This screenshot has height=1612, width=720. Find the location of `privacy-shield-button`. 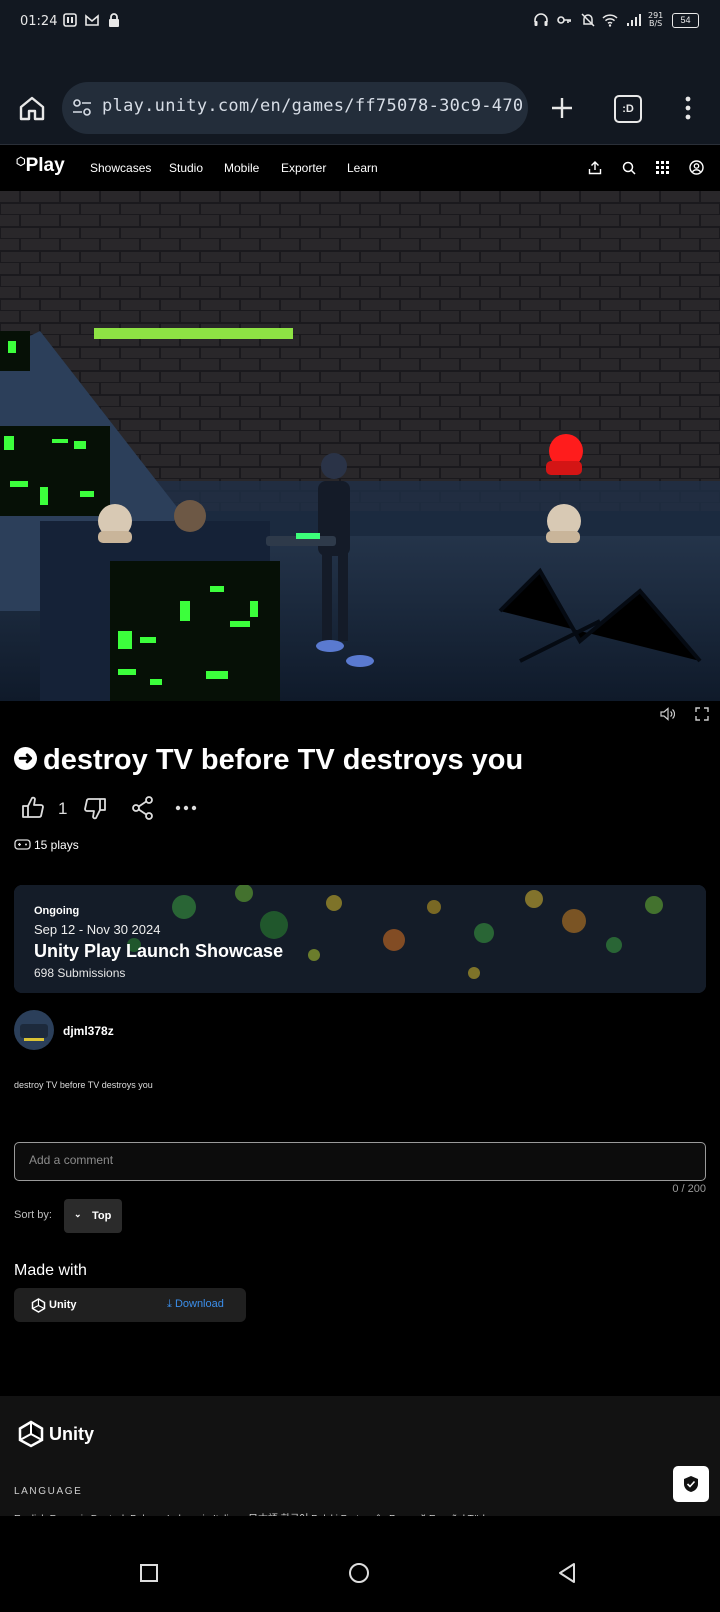

privacy-shield-button is located at coordinates (691, 1484).